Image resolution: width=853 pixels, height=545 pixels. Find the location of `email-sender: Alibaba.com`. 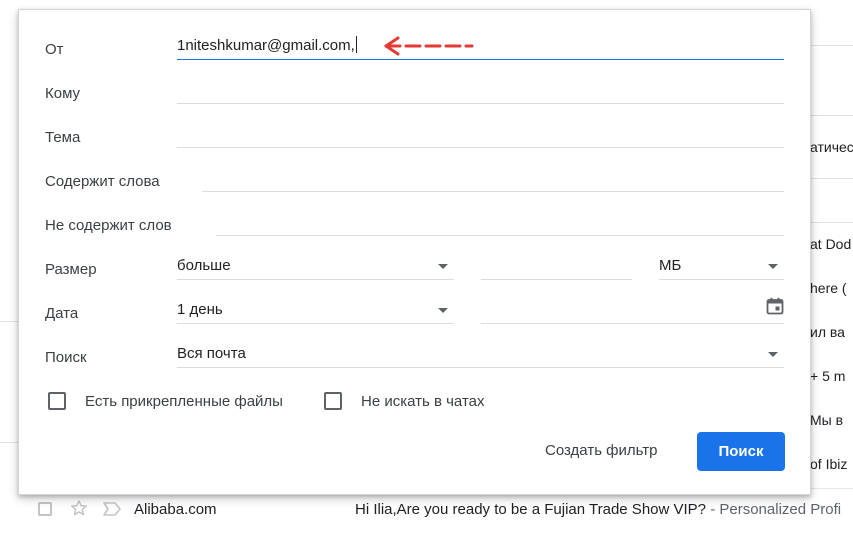

email-sender: Alibaba.com is located at coordinates (175, 509).